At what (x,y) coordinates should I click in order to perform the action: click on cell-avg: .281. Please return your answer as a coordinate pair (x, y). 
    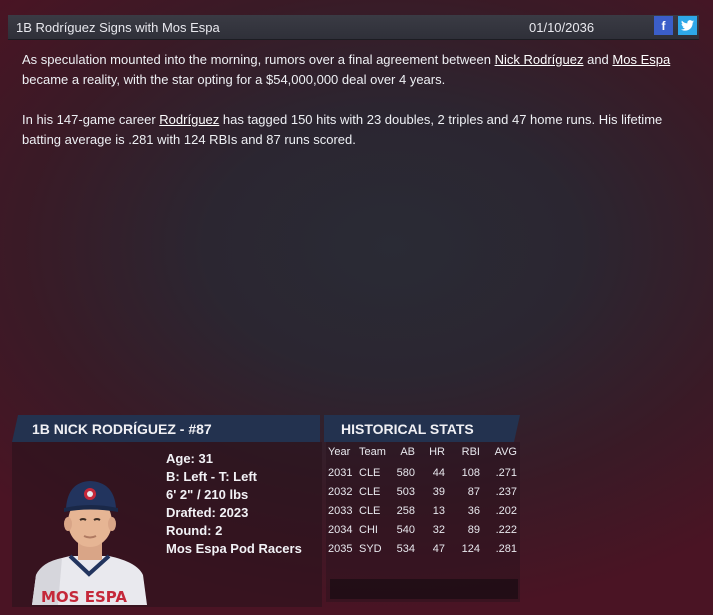
    Looking at the image, I should click on (506, 549).